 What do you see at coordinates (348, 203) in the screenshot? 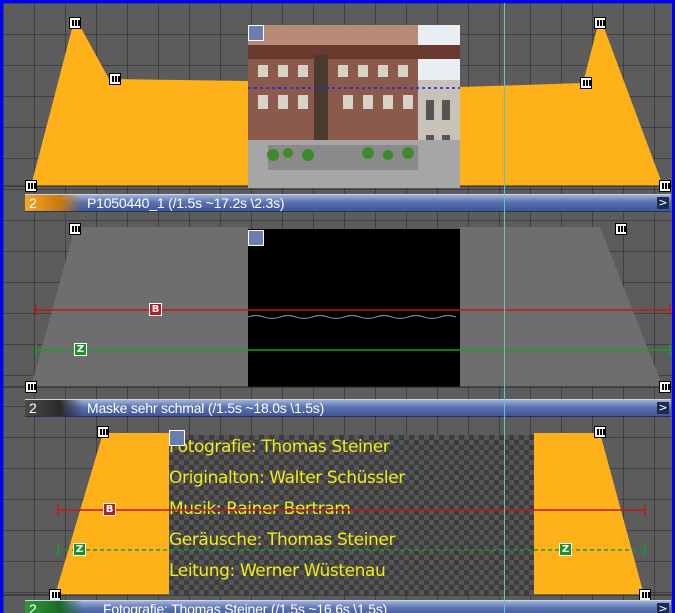
I see `track-1-title-bar: 2 P1050440_1 (/1.5s ~17.2s \2.3s) >` at bounding box center [348, 203].